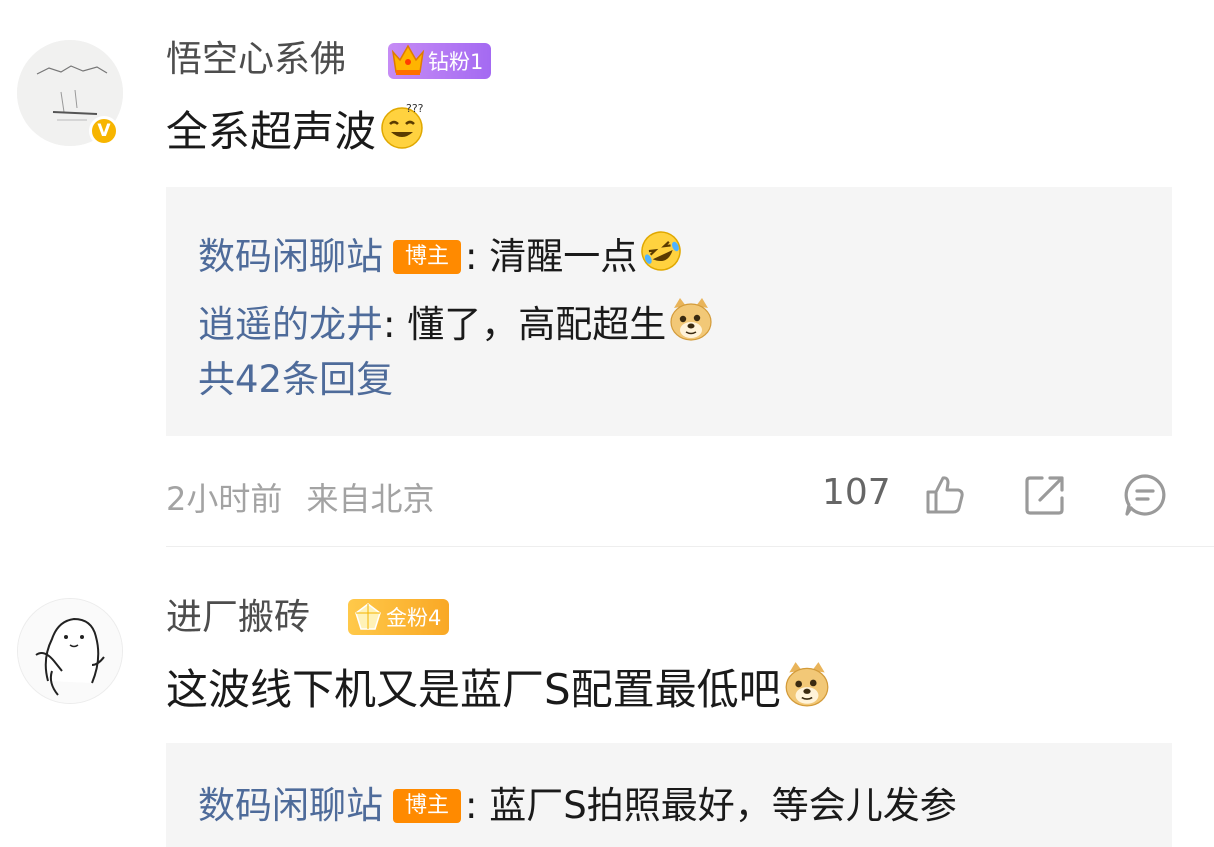 This screenshot has width=1214, height=847. Describe the element at coordinates (256, 60) in the screenshot. I see `username: 悟空心系佛` at that location.